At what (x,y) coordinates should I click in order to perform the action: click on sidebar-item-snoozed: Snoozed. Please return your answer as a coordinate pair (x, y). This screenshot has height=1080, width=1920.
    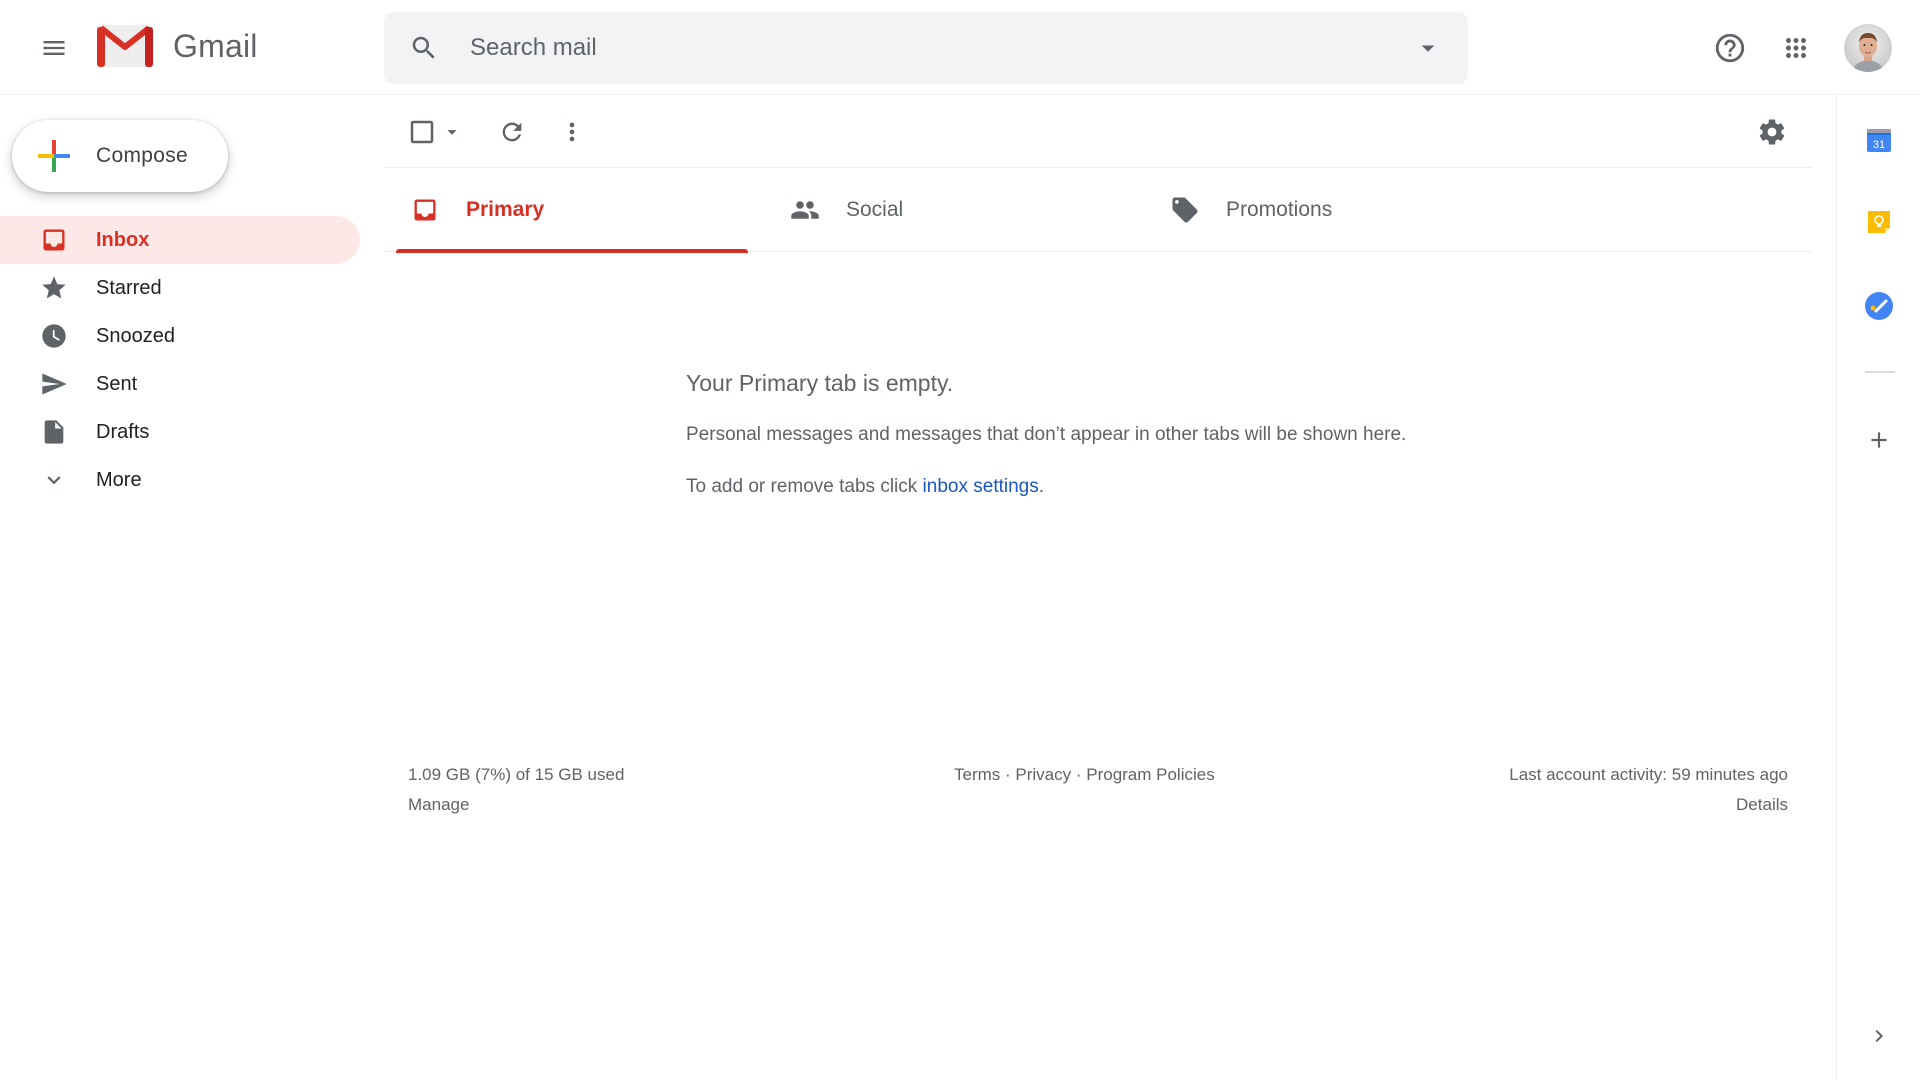
    Looking at the image, I should click on (180, 336).